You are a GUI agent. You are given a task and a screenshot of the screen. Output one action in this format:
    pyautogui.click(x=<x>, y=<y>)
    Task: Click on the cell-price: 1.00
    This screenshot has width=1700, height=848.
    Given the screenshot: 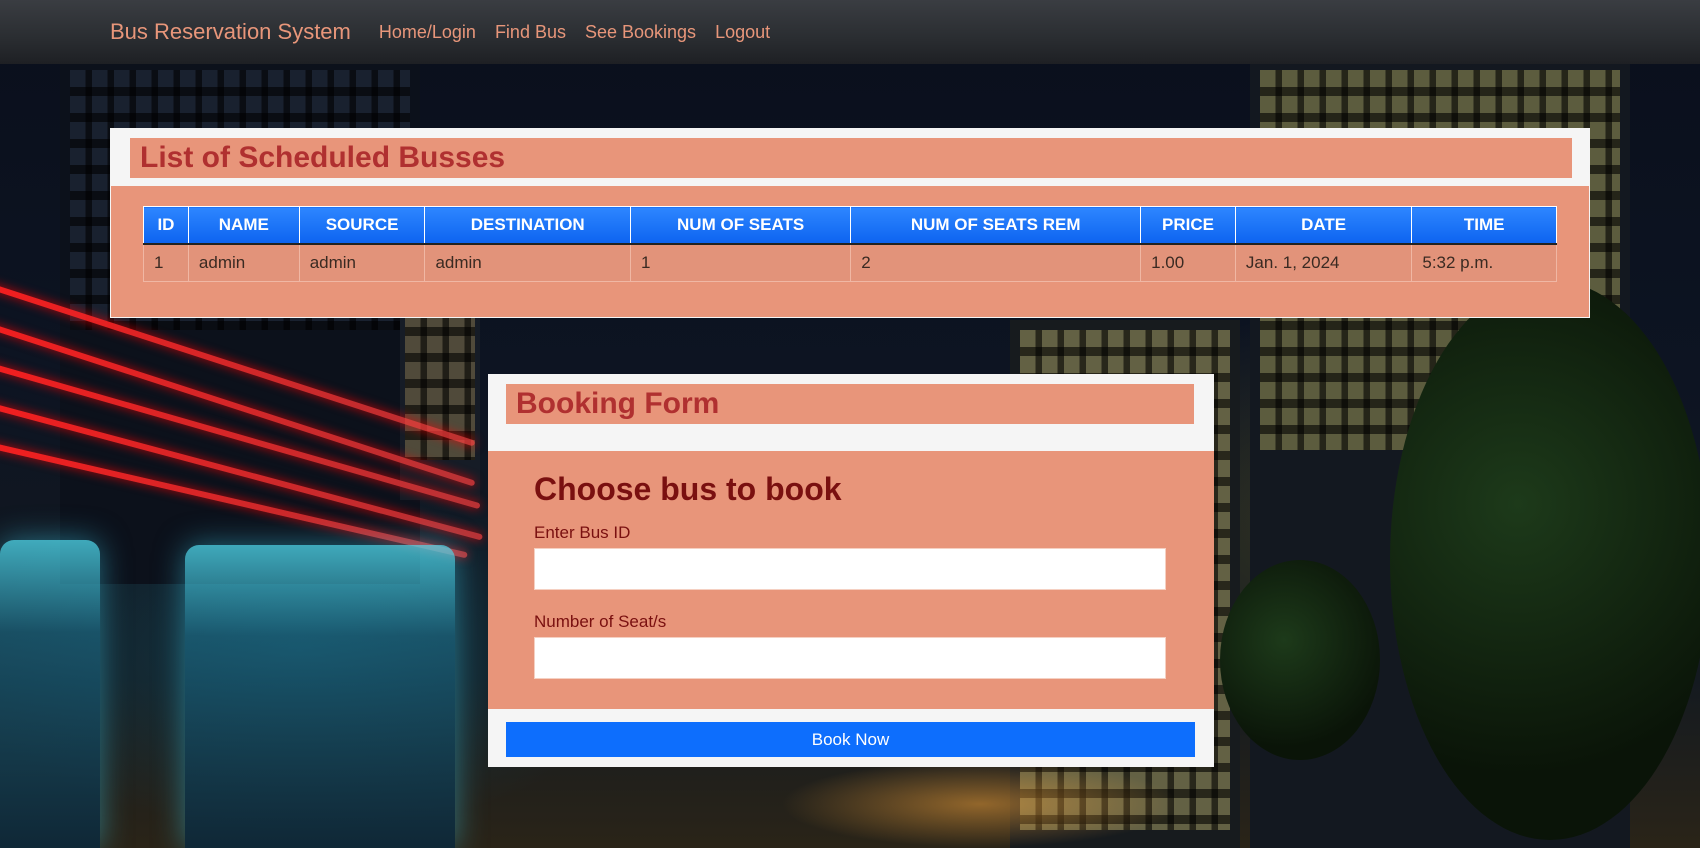 What is the action you would take?
    pyautogui.click(x=1188, y=262)
    